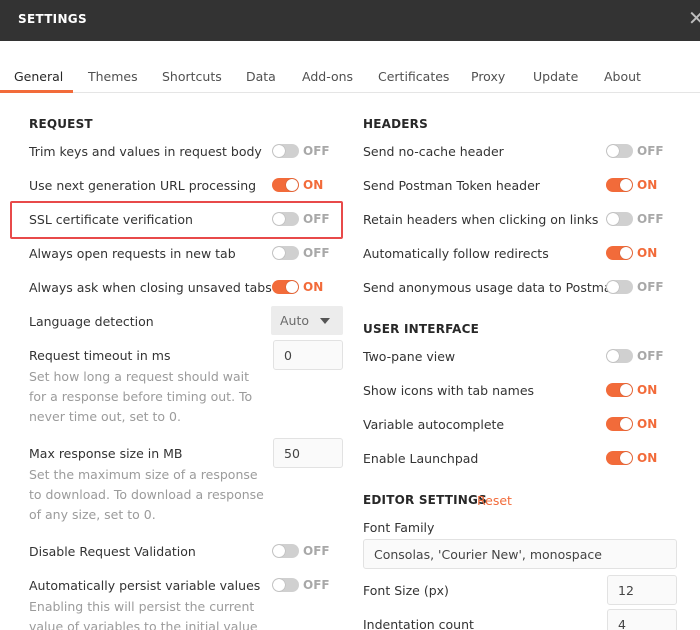 This screenshot has height=630, width=700. I want to click on tab-certificates: Certificates, so click(413, 76).